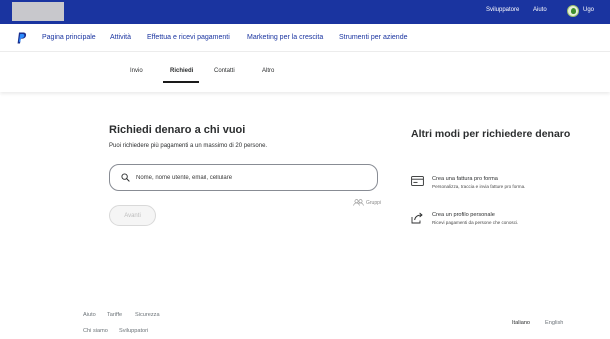  I want to click on tab-more: Altro, so click(268, 71).